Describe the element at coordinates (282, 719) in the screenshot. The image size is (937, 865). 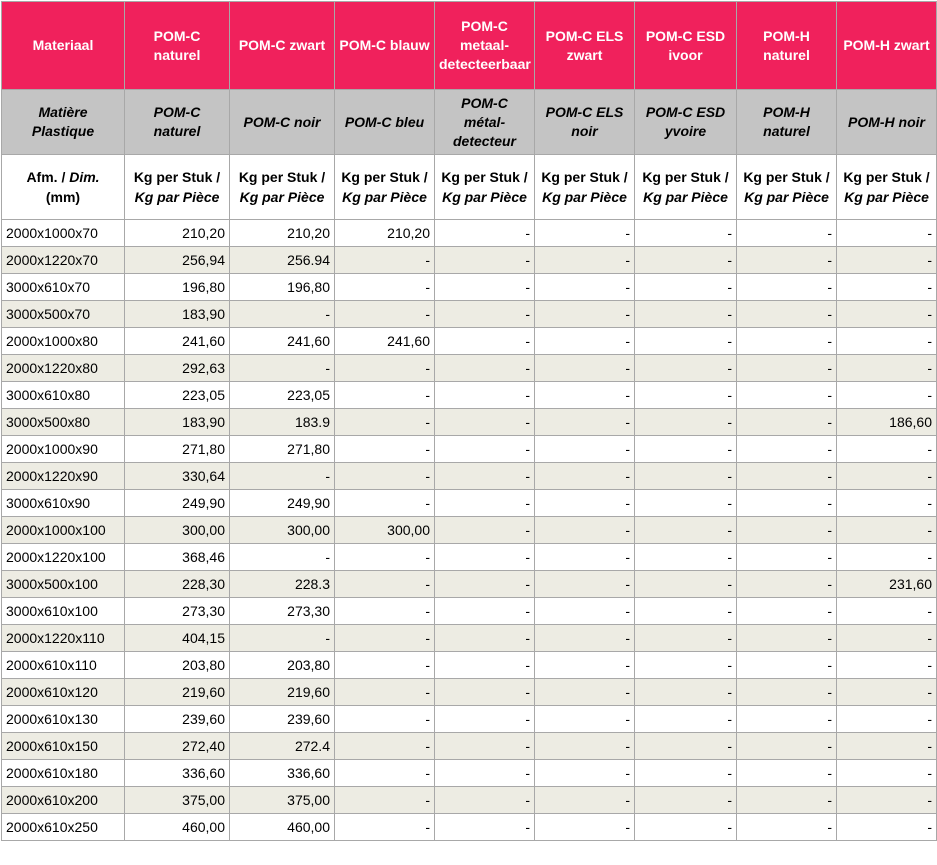
I see `weight-cell: 239,60` at that location.